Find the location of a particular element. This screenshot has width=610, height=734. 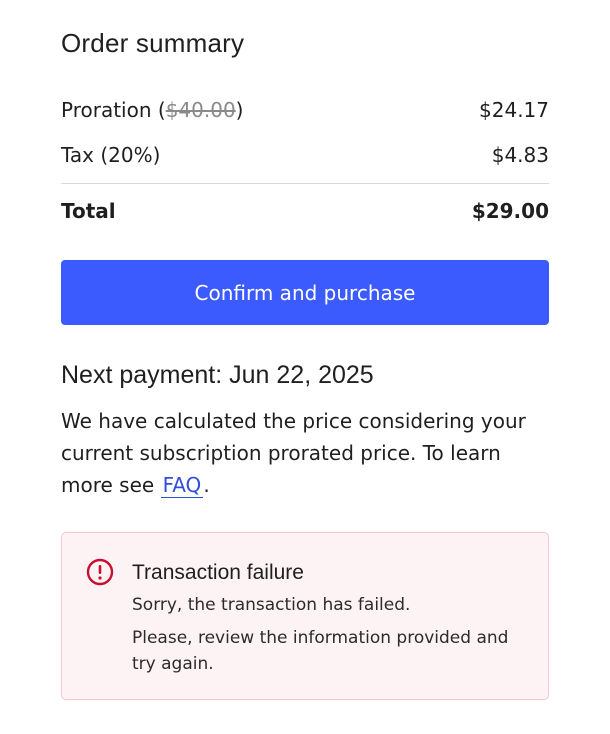

confirm-purchase-button: Confirm and purchase is located at coordinates (305, 292).